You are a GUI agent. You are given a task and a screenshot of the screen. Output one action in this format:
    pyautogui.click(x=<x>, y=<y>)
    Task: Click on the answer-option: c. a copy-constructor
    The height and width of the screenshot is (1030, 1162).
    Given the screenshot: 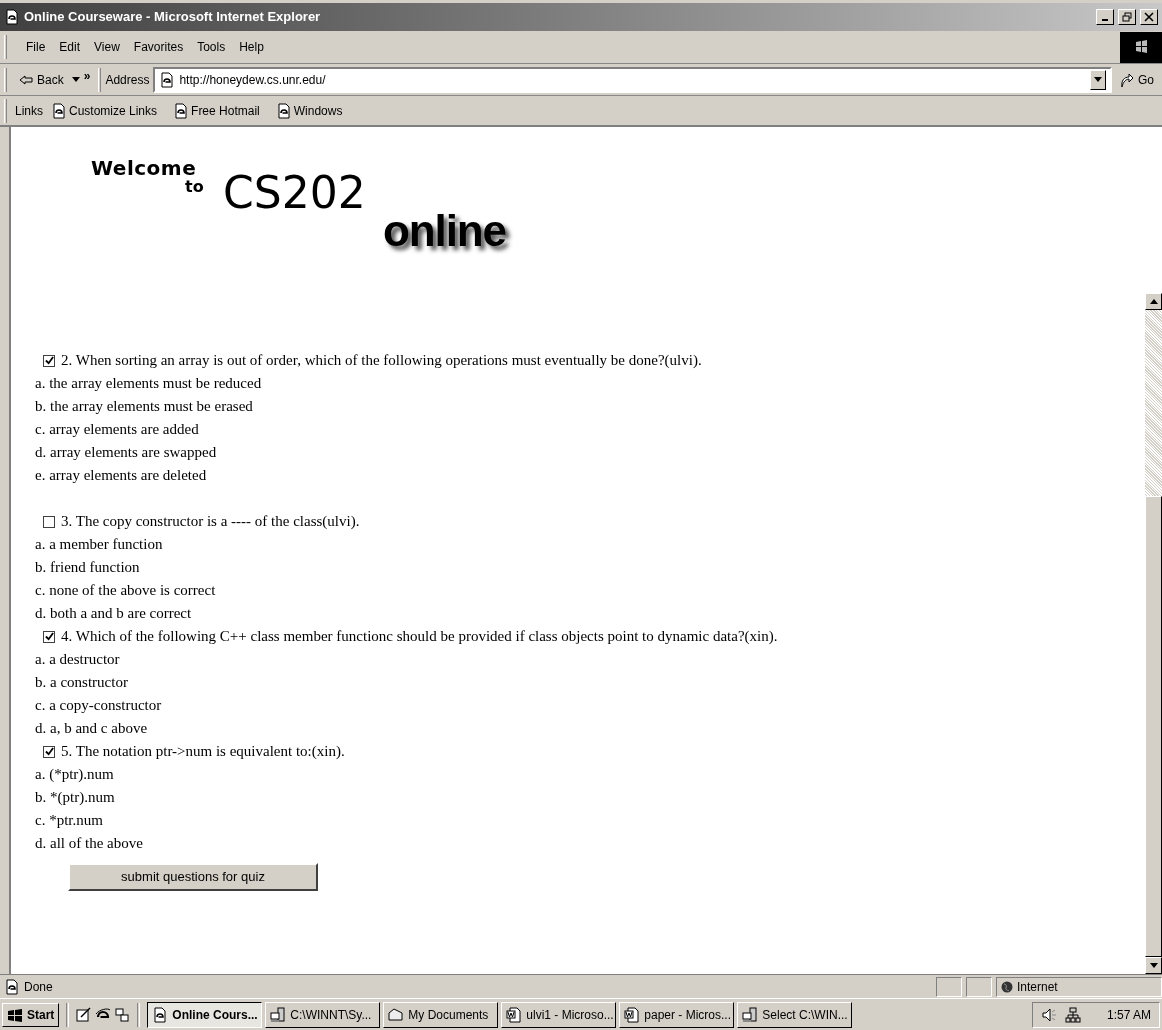 What is the action you would take?
    pyautogui.click(x=86, y=705)
    